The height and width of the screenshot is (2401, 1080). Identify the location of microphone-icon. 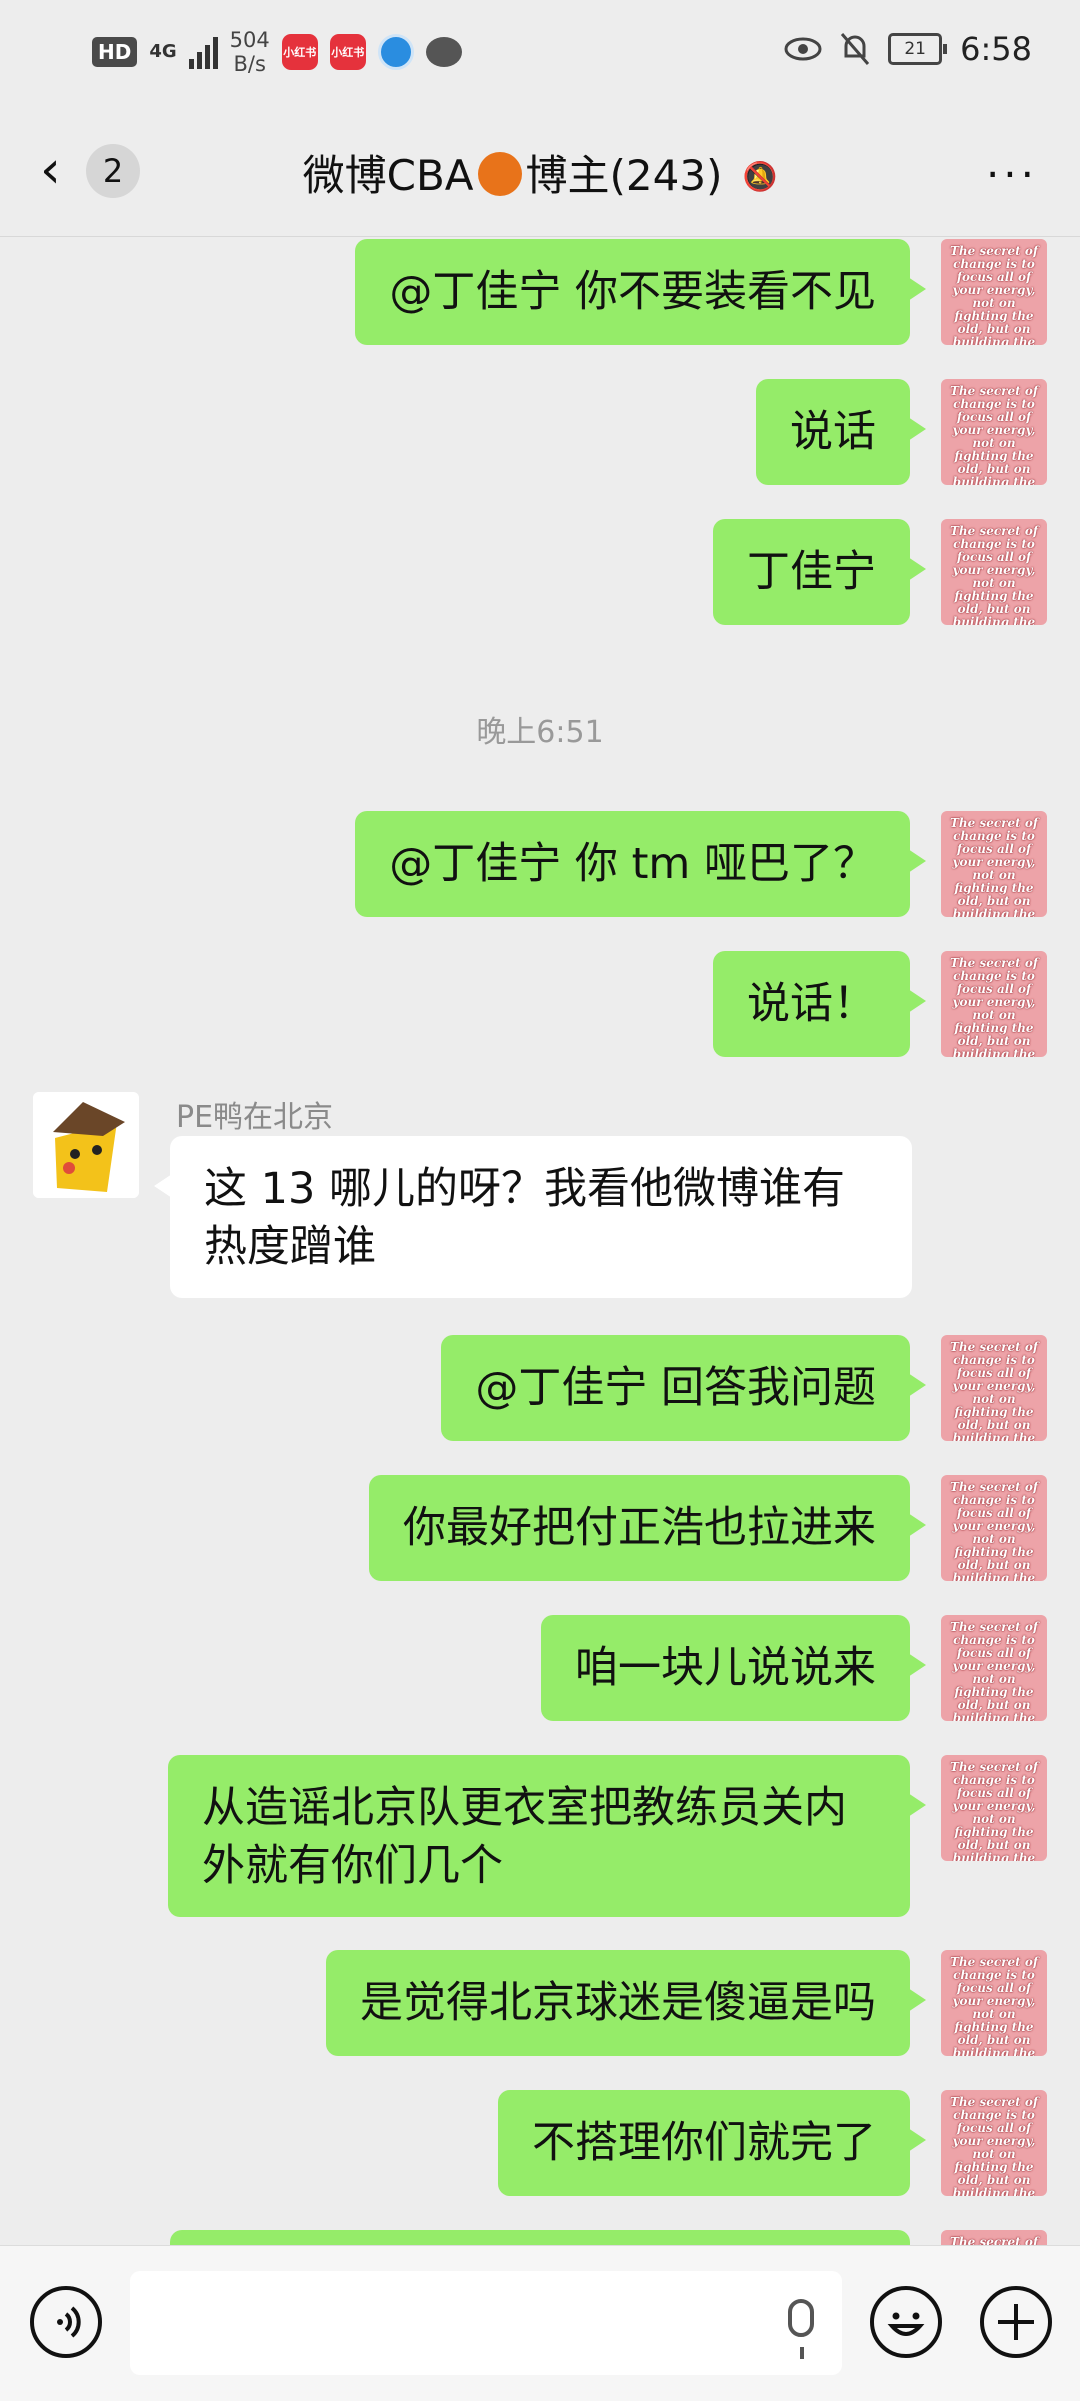
(801, 2329).